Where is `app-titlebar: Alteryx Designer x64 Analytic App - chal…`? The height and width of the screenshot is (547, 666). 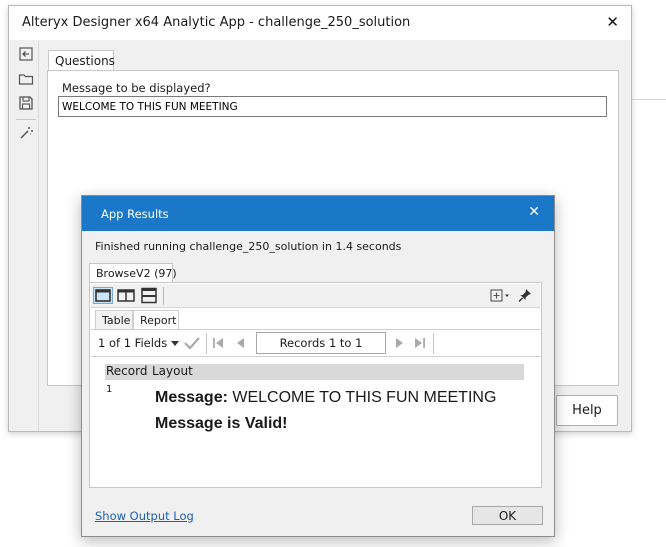 app-titlebar: Alteryx Designer x64 Analytic App - chal… is located at coordinates (320, 23).